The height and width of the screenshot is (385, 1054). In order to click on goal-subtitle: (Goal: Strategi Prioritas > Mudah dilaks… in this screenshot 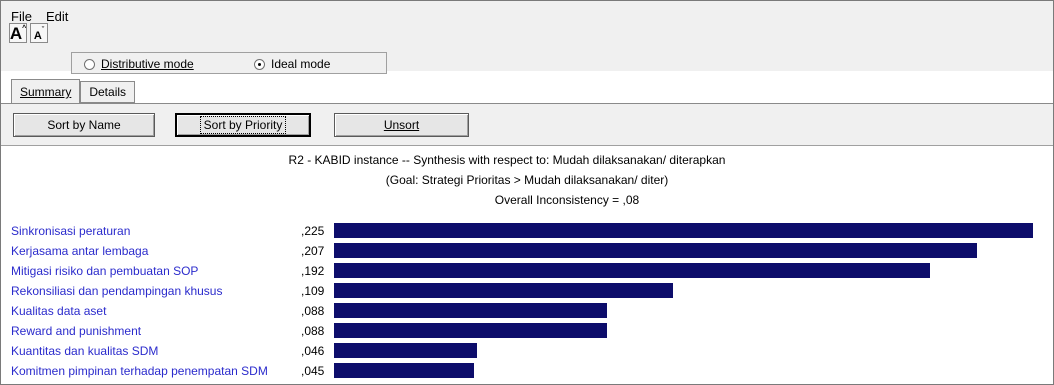, I will do `click(527, 180)`.